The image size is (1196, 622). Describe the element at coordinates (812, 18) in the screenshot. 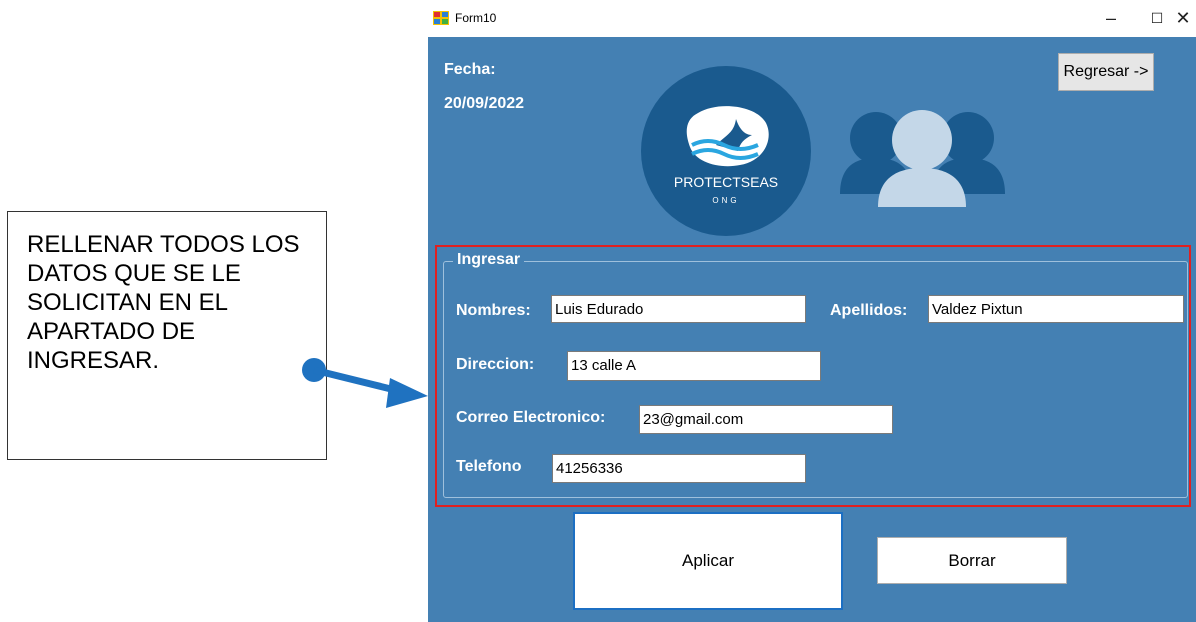

I see `title-bar: Form10 – ☐ ✕` at that location.